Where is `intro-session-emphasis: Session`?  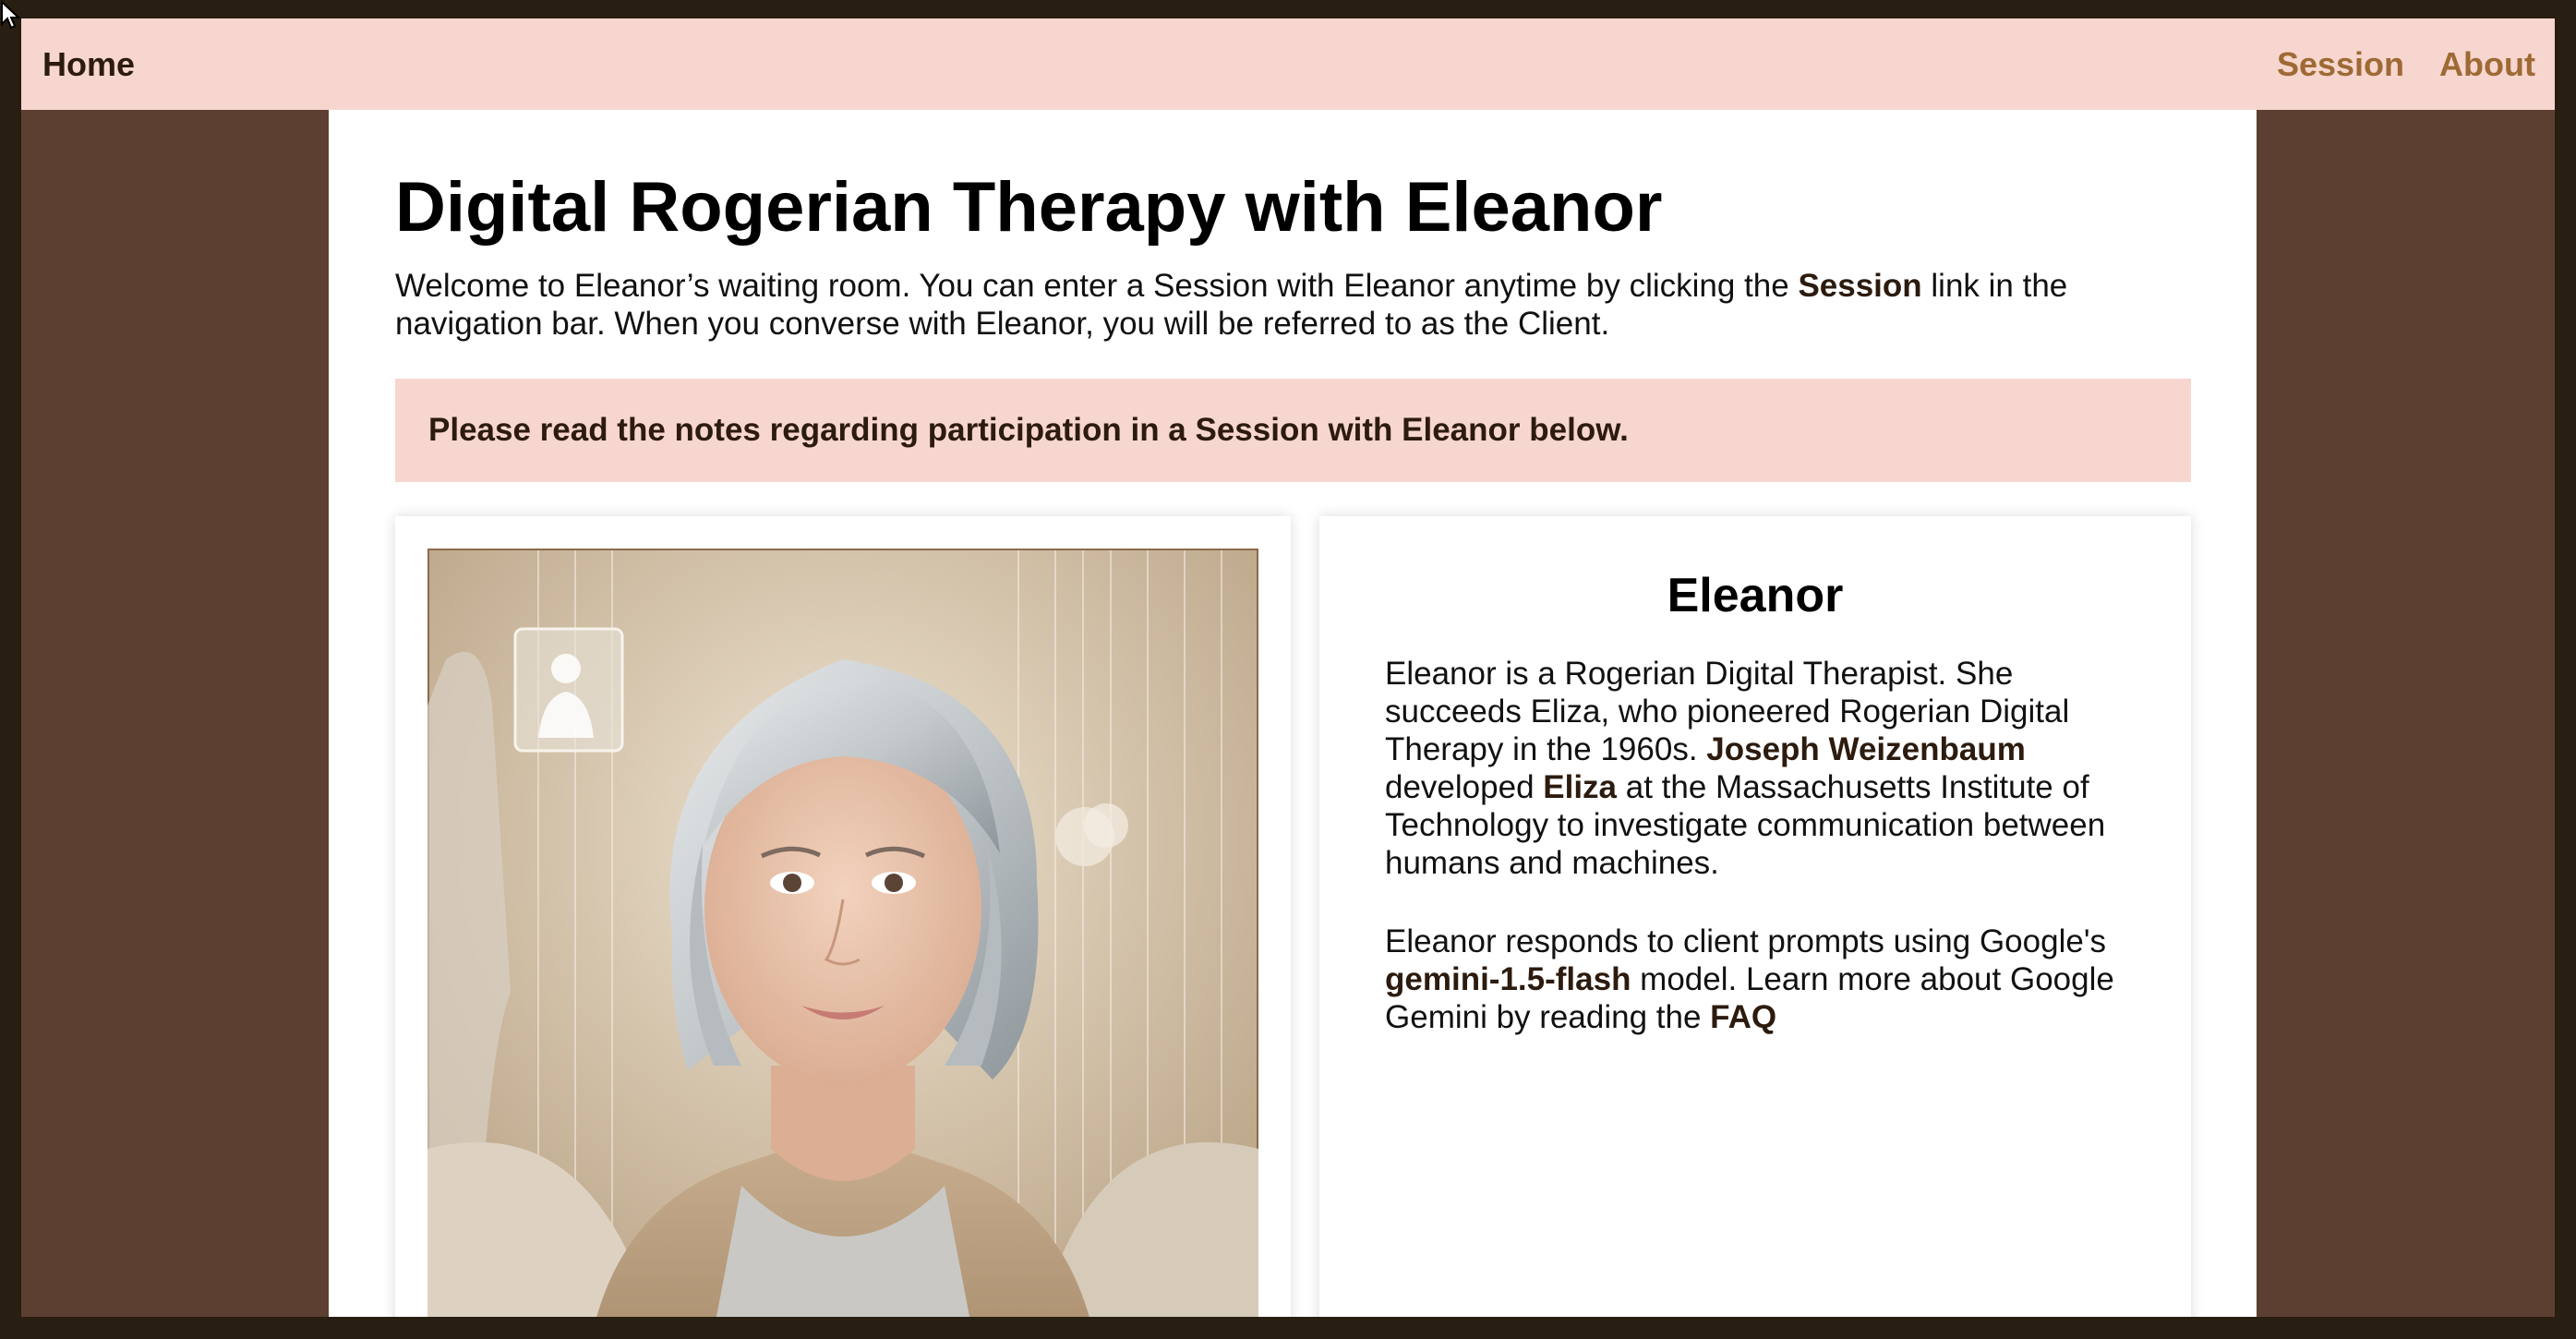 intro-session-emphasis: Session is located at coordinates (1860, 286).